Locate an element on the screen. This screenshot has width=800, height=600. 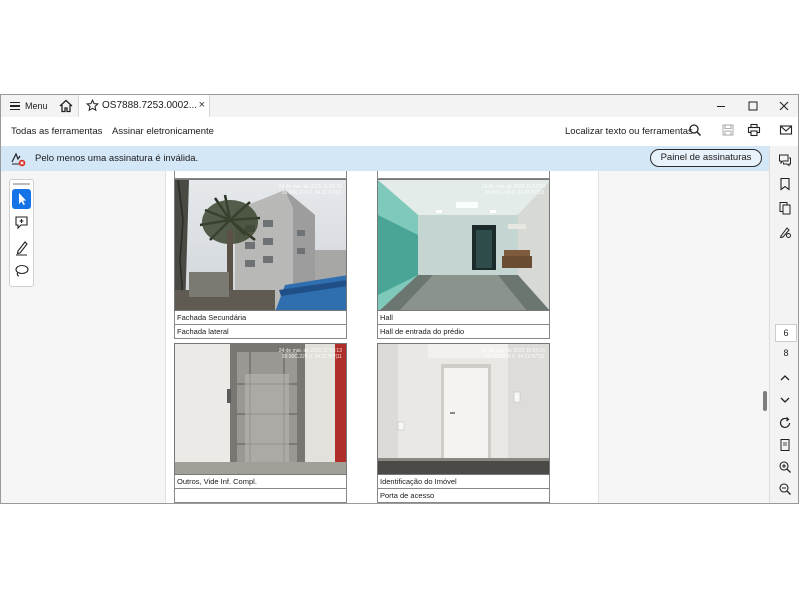
comments-panel-icon is located at coordinates (785, 160).